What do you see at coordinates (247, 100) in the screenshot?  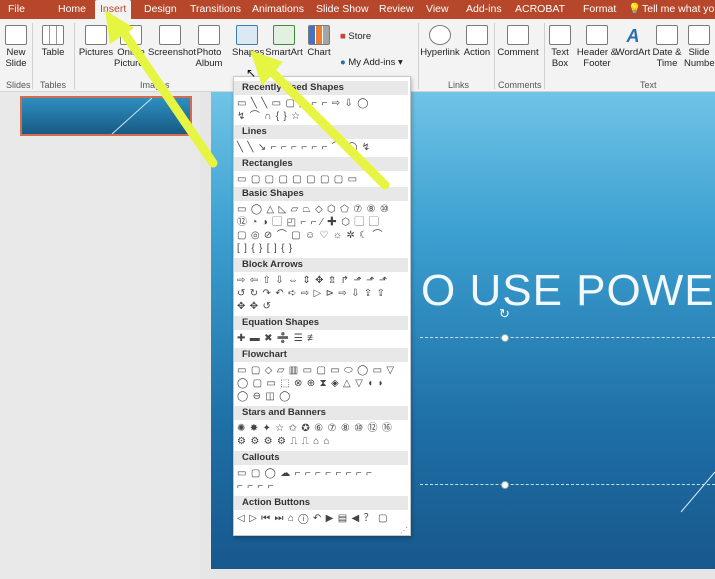 I see `annotation-arrows` at bounding box center [247, 100].